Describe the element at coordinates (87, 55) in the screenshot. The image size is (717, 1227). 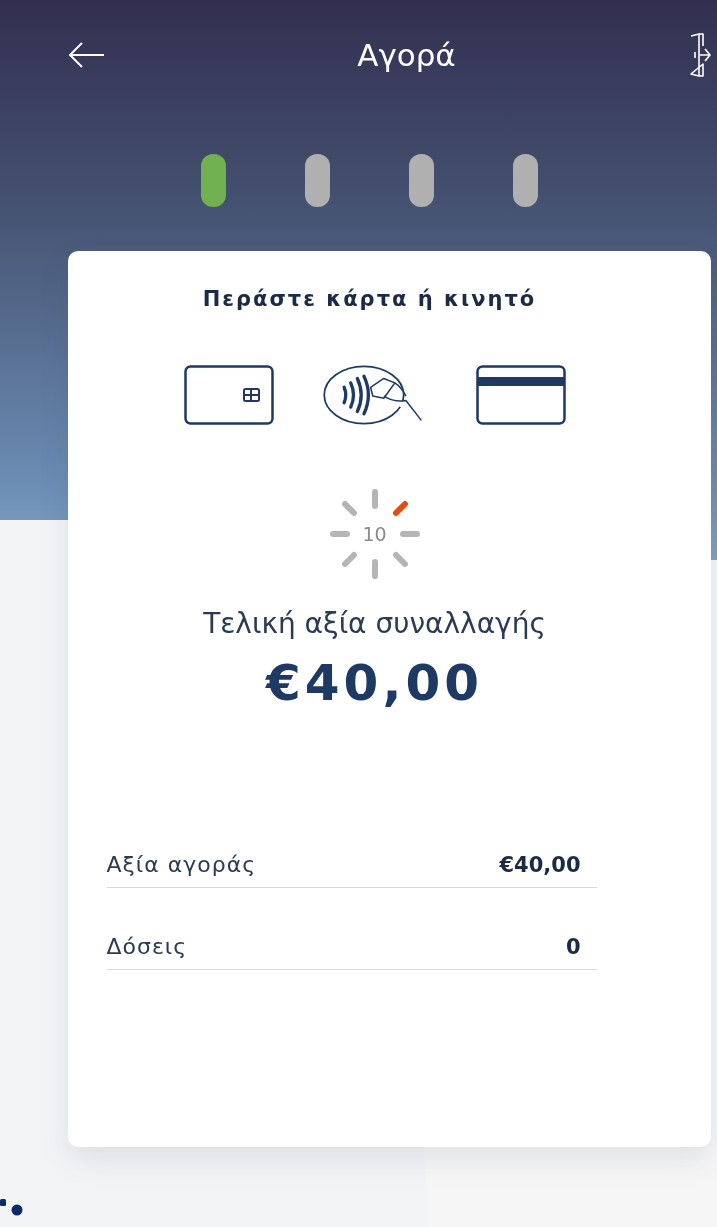
I see `back-arrow-icon` at that location.